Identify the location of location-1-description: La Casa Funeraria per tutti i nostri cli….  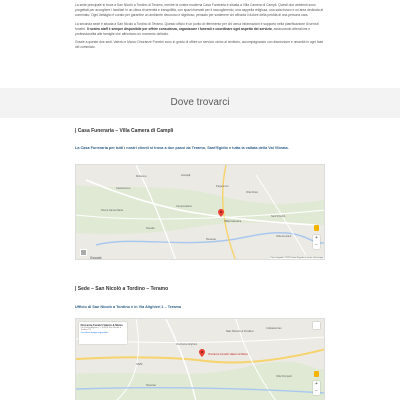
(182, 148).